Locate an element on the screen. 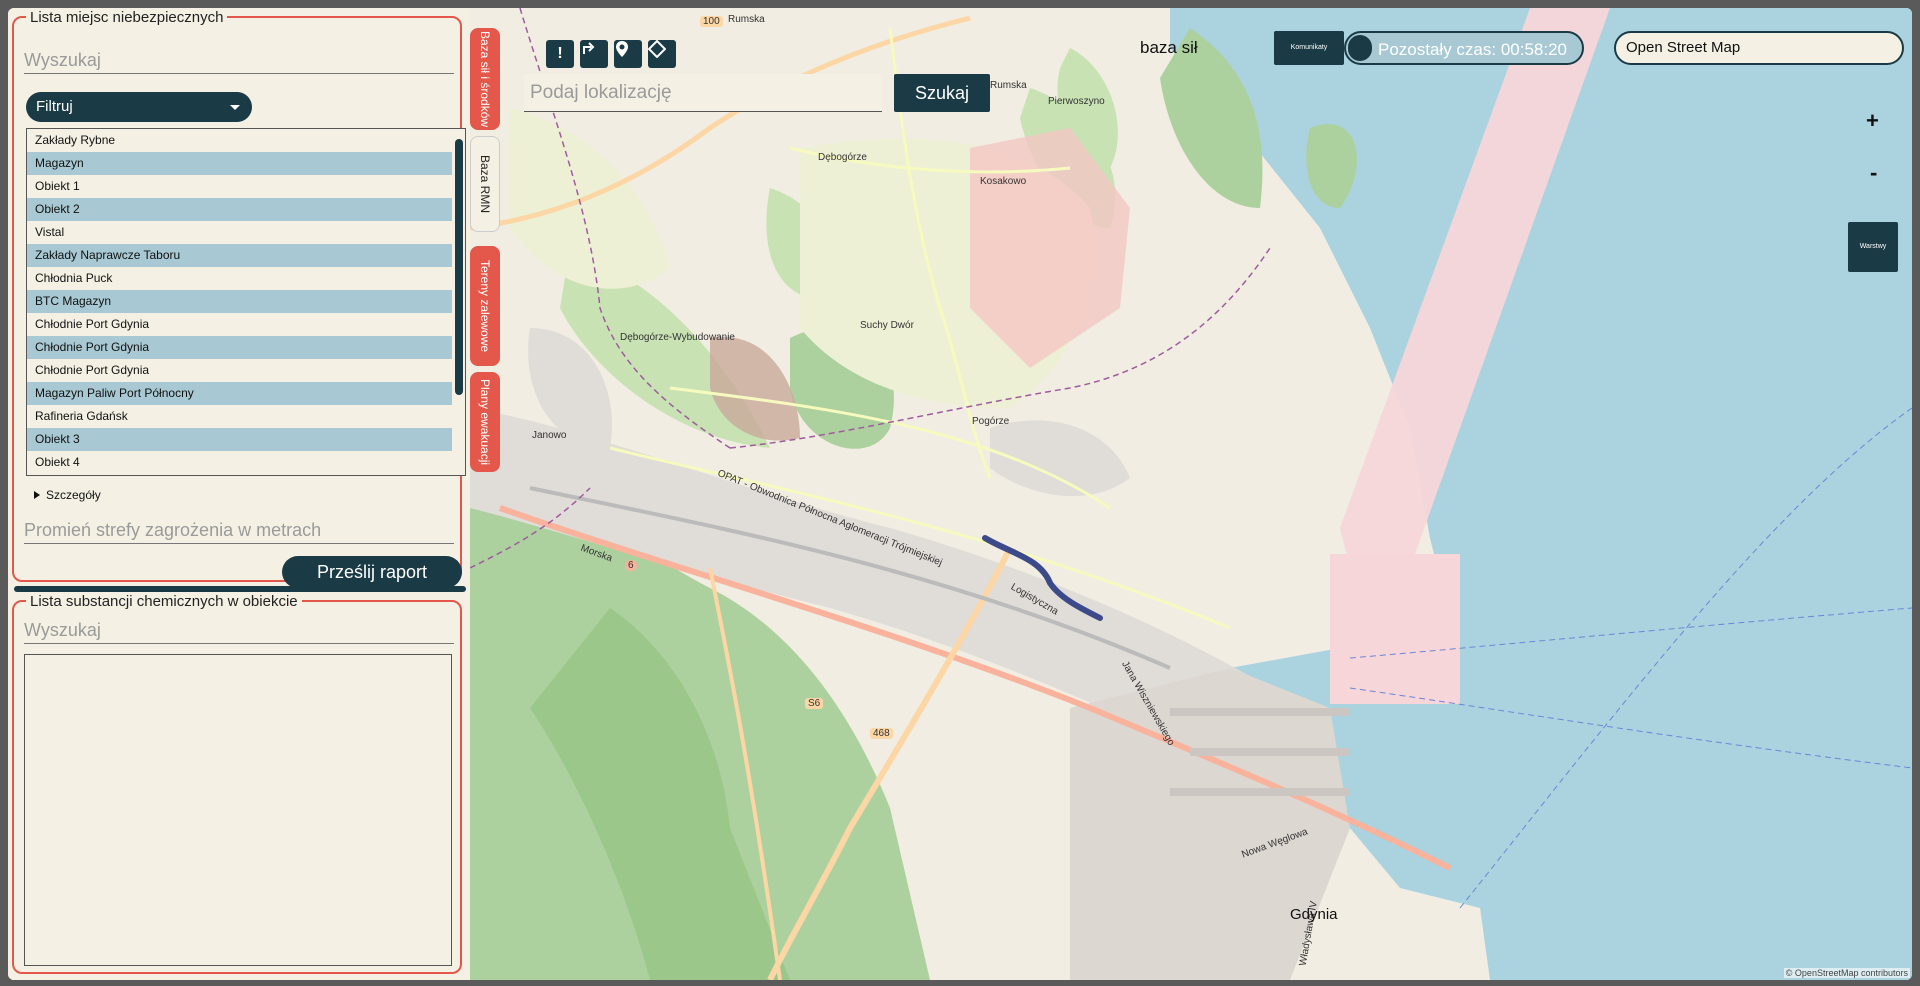 Image resolution: width=1920 pixels, height=986 pixels. road-shield: 468 is located at coordinates (881, 733).